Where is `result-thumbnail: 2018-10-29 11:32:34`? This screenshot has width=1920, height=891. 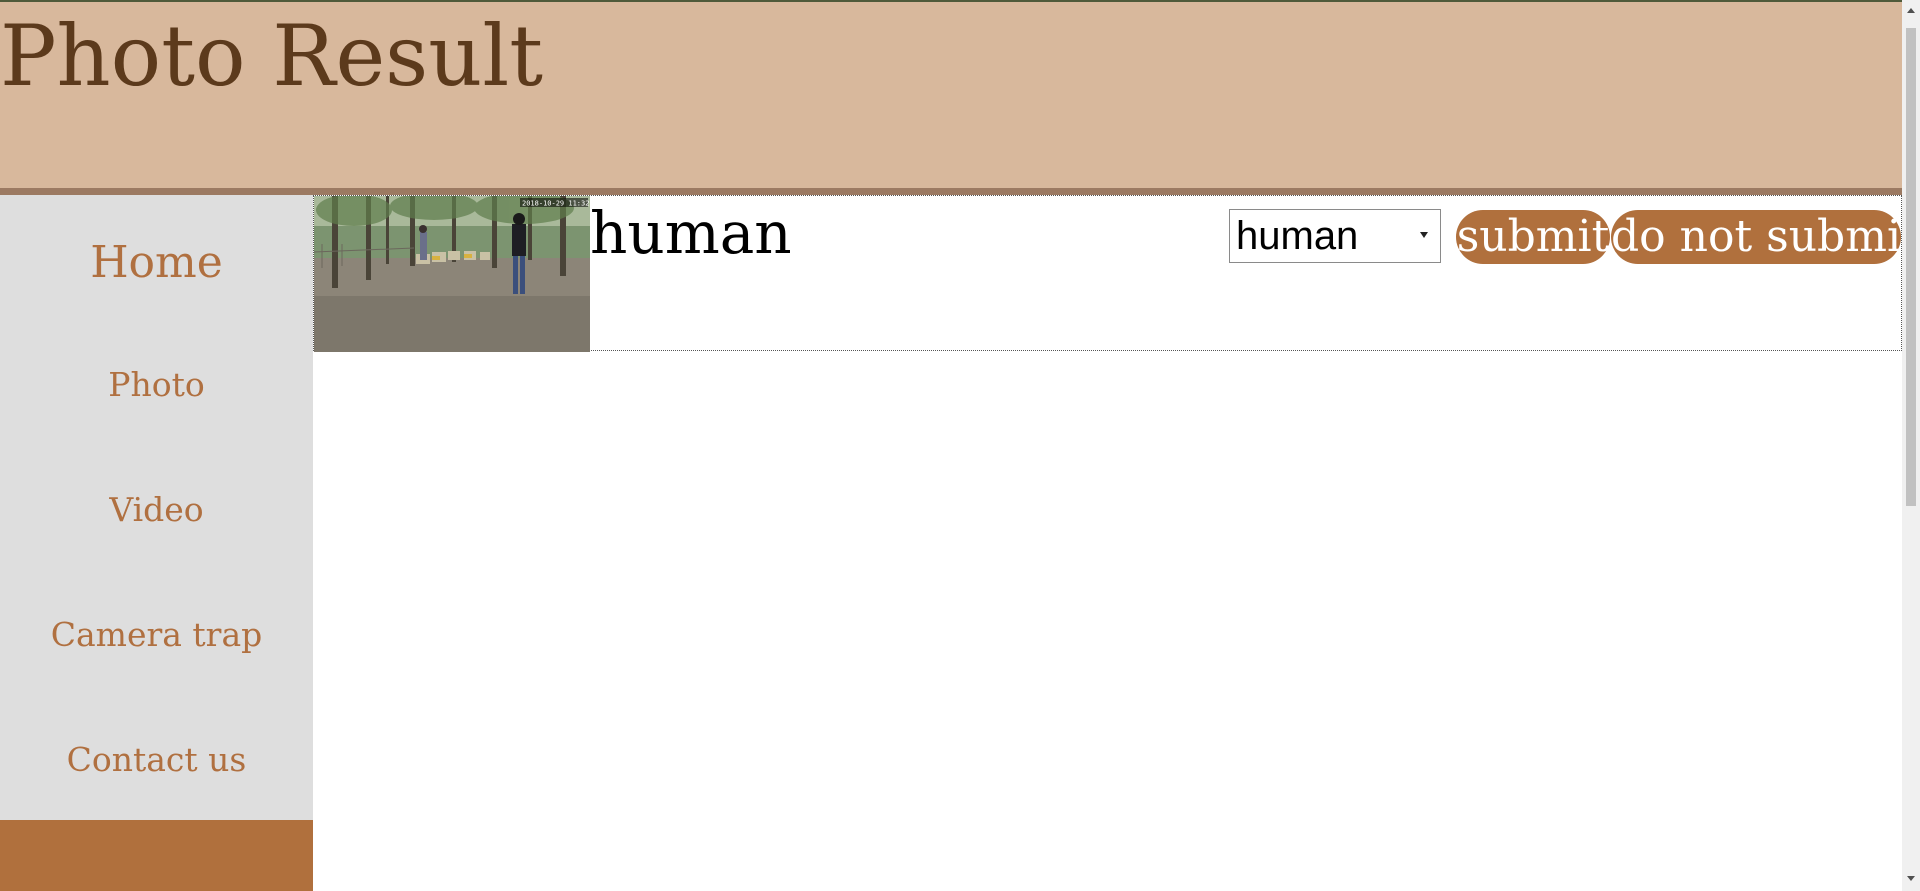 result-thumbnail: 2018-10-29 11:32:34 is located at coordinates (452, 274).